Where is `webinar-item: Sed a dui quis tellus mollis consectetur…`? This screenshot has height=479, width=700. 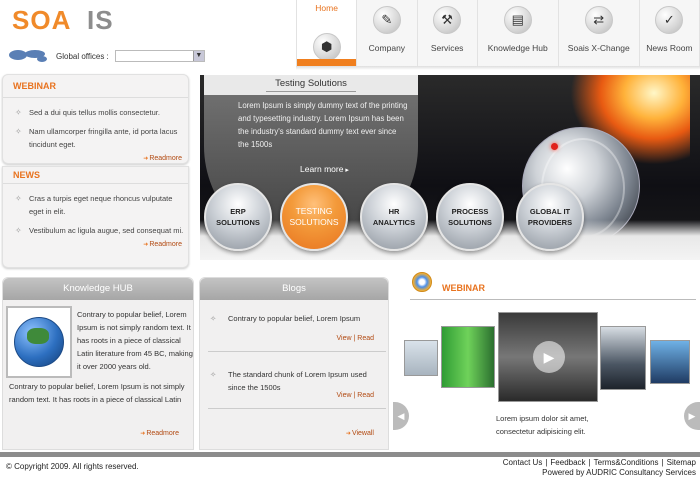 webinar-item: Sed a dui quis tellus mollis consectetur… is located at coordinates (101, 112).